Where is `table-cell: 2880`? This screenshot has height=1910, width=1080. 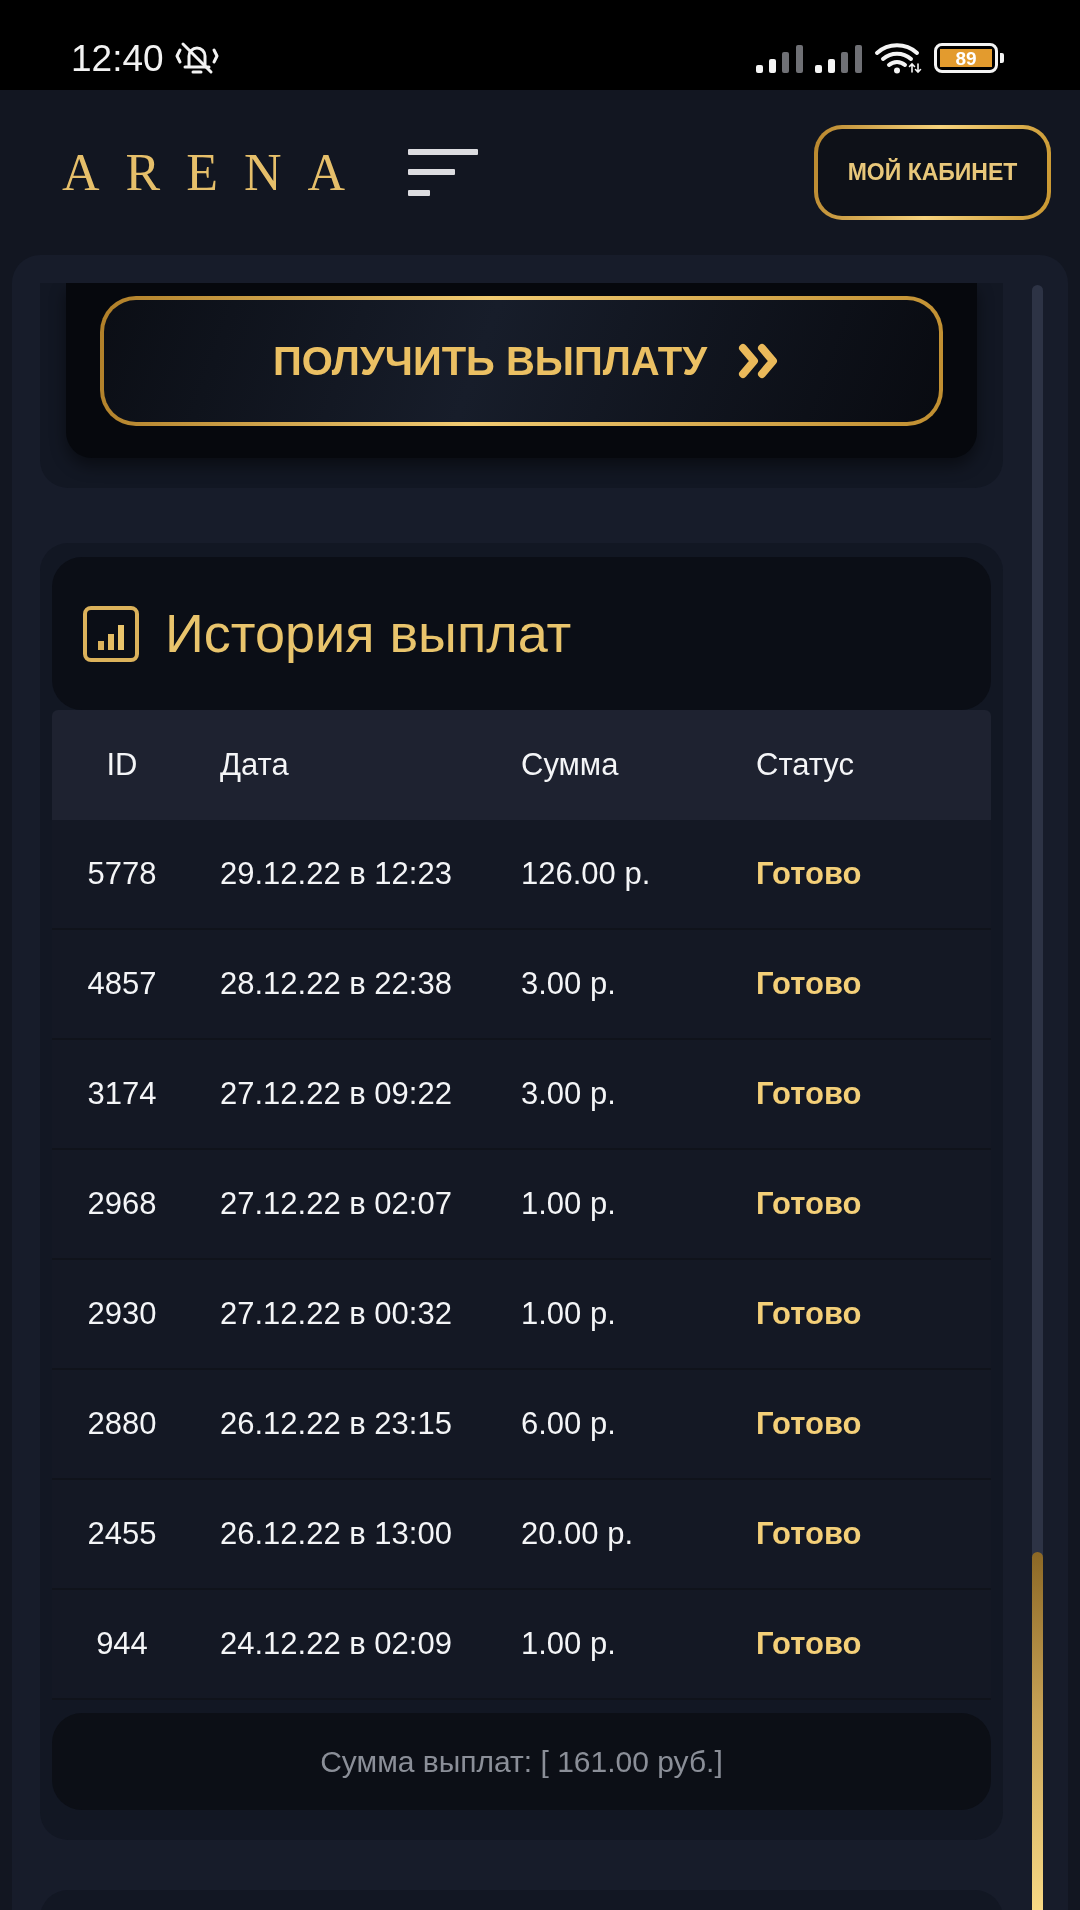
table-cell: 2880 is located at coordinates (122, 1424).